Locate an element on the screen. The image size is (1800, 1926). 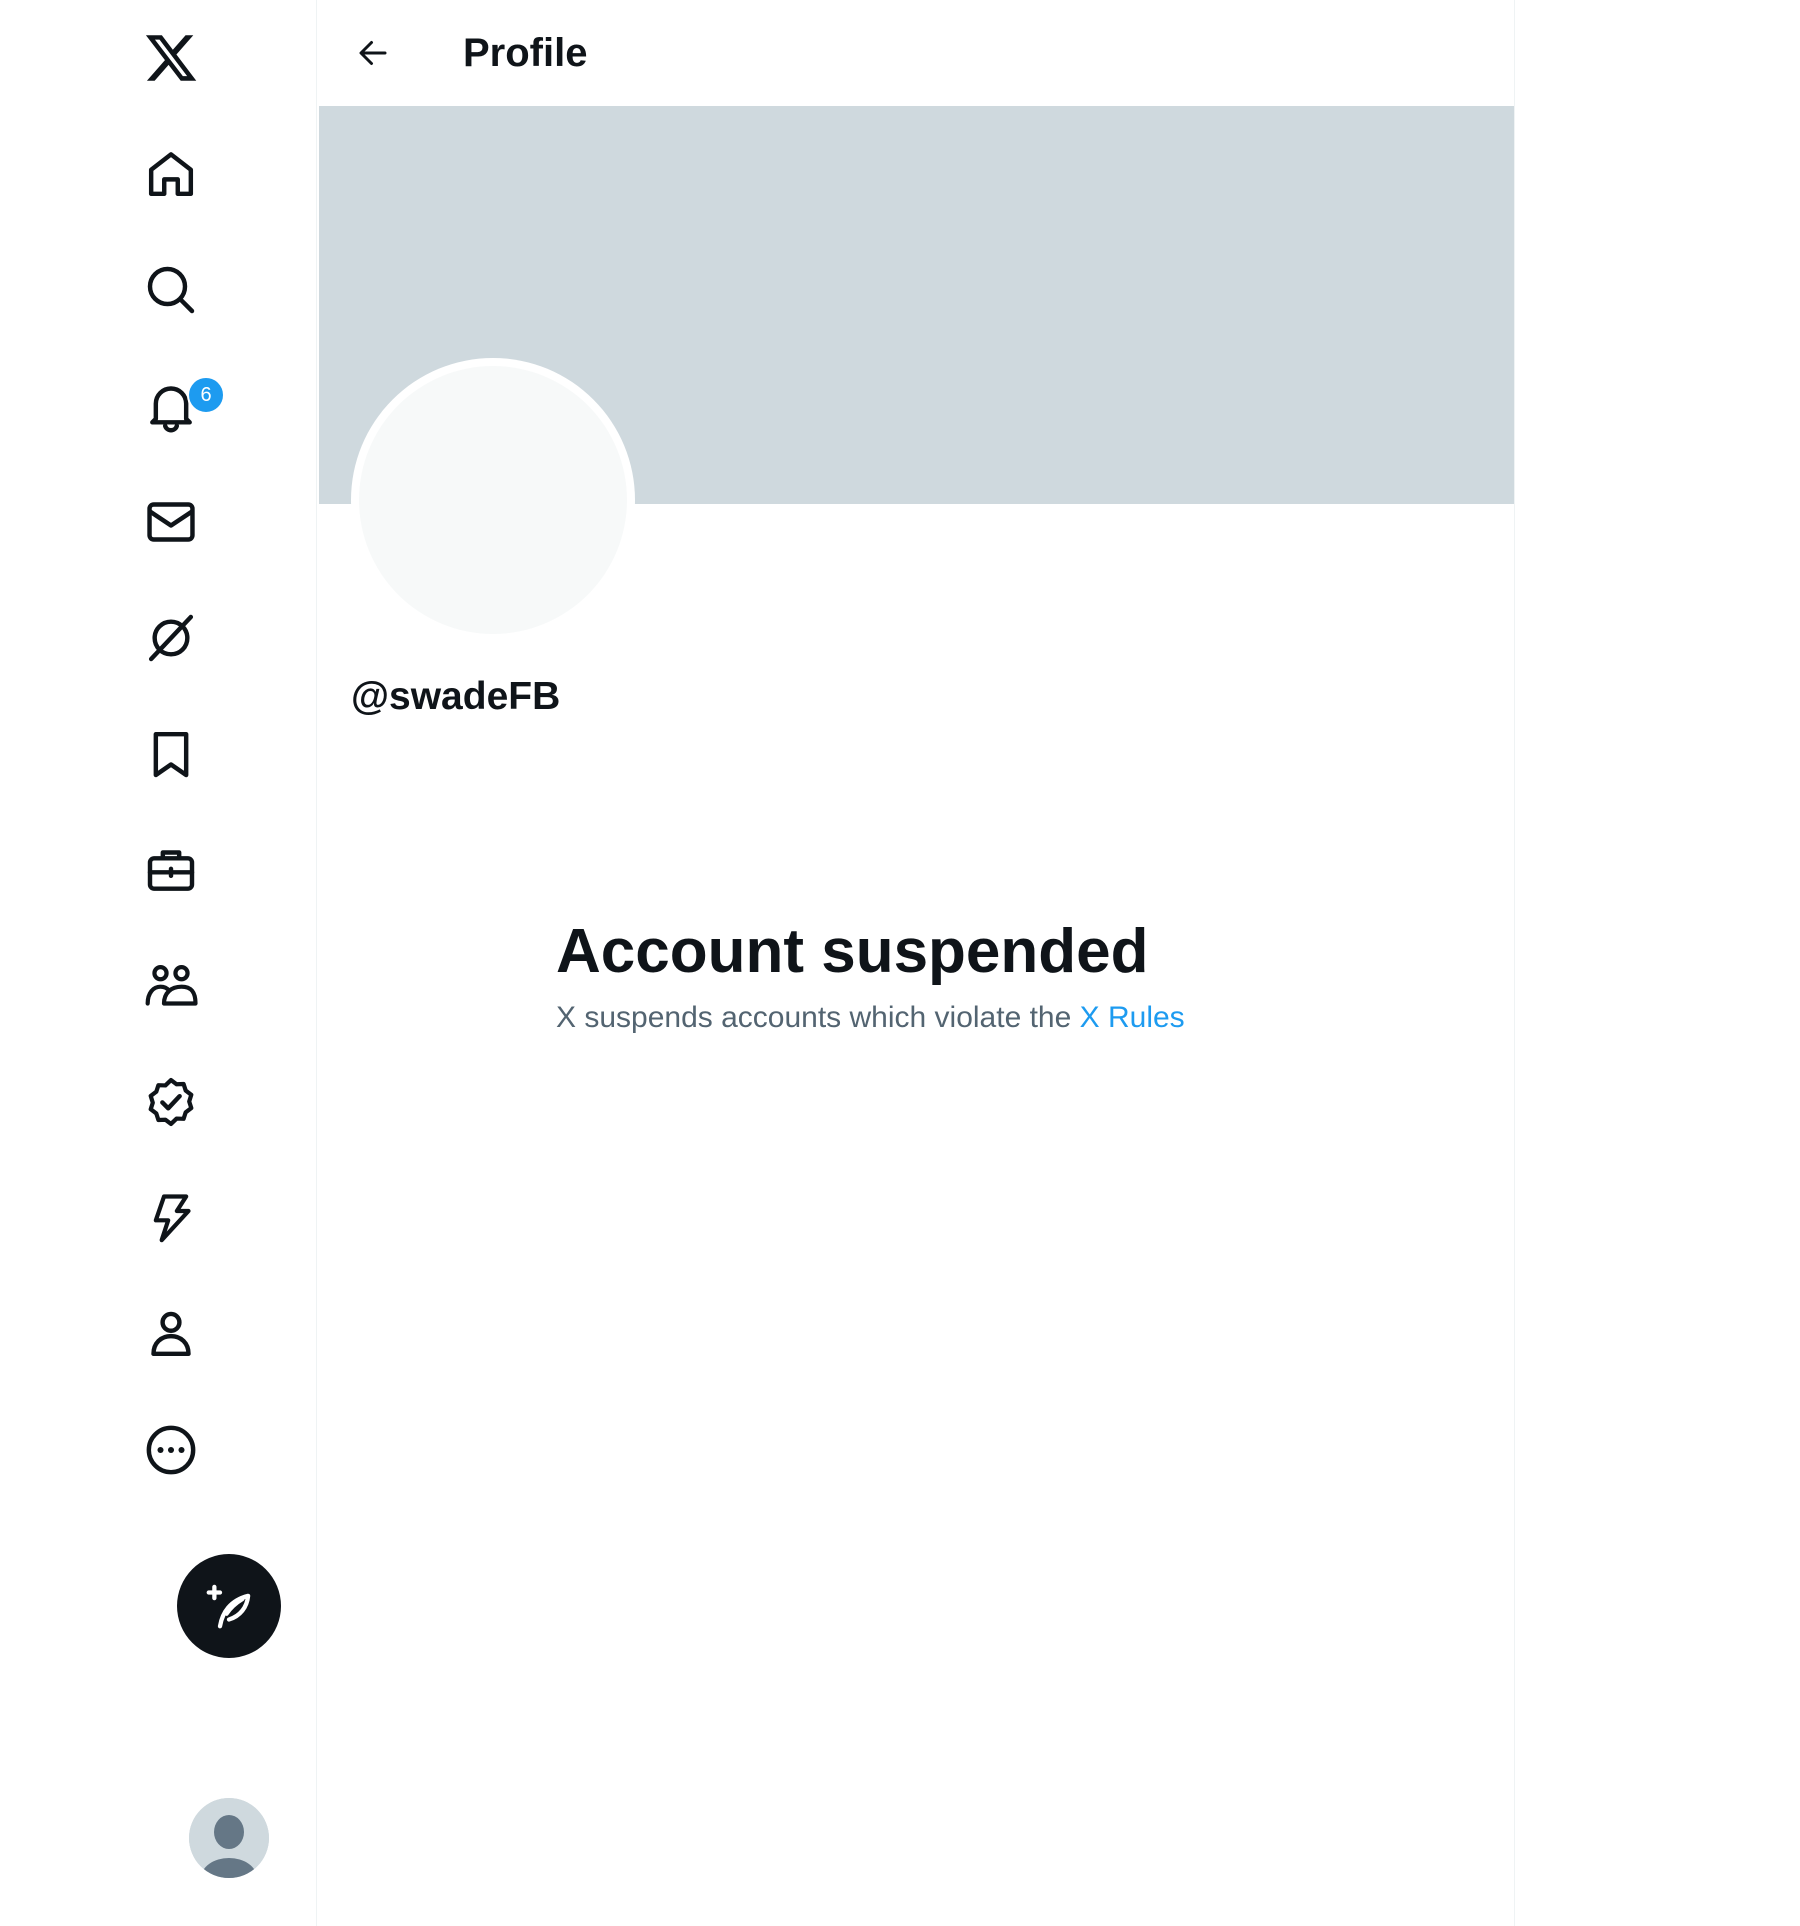
sidebar-item-explore is located at coordinates (171, 290).